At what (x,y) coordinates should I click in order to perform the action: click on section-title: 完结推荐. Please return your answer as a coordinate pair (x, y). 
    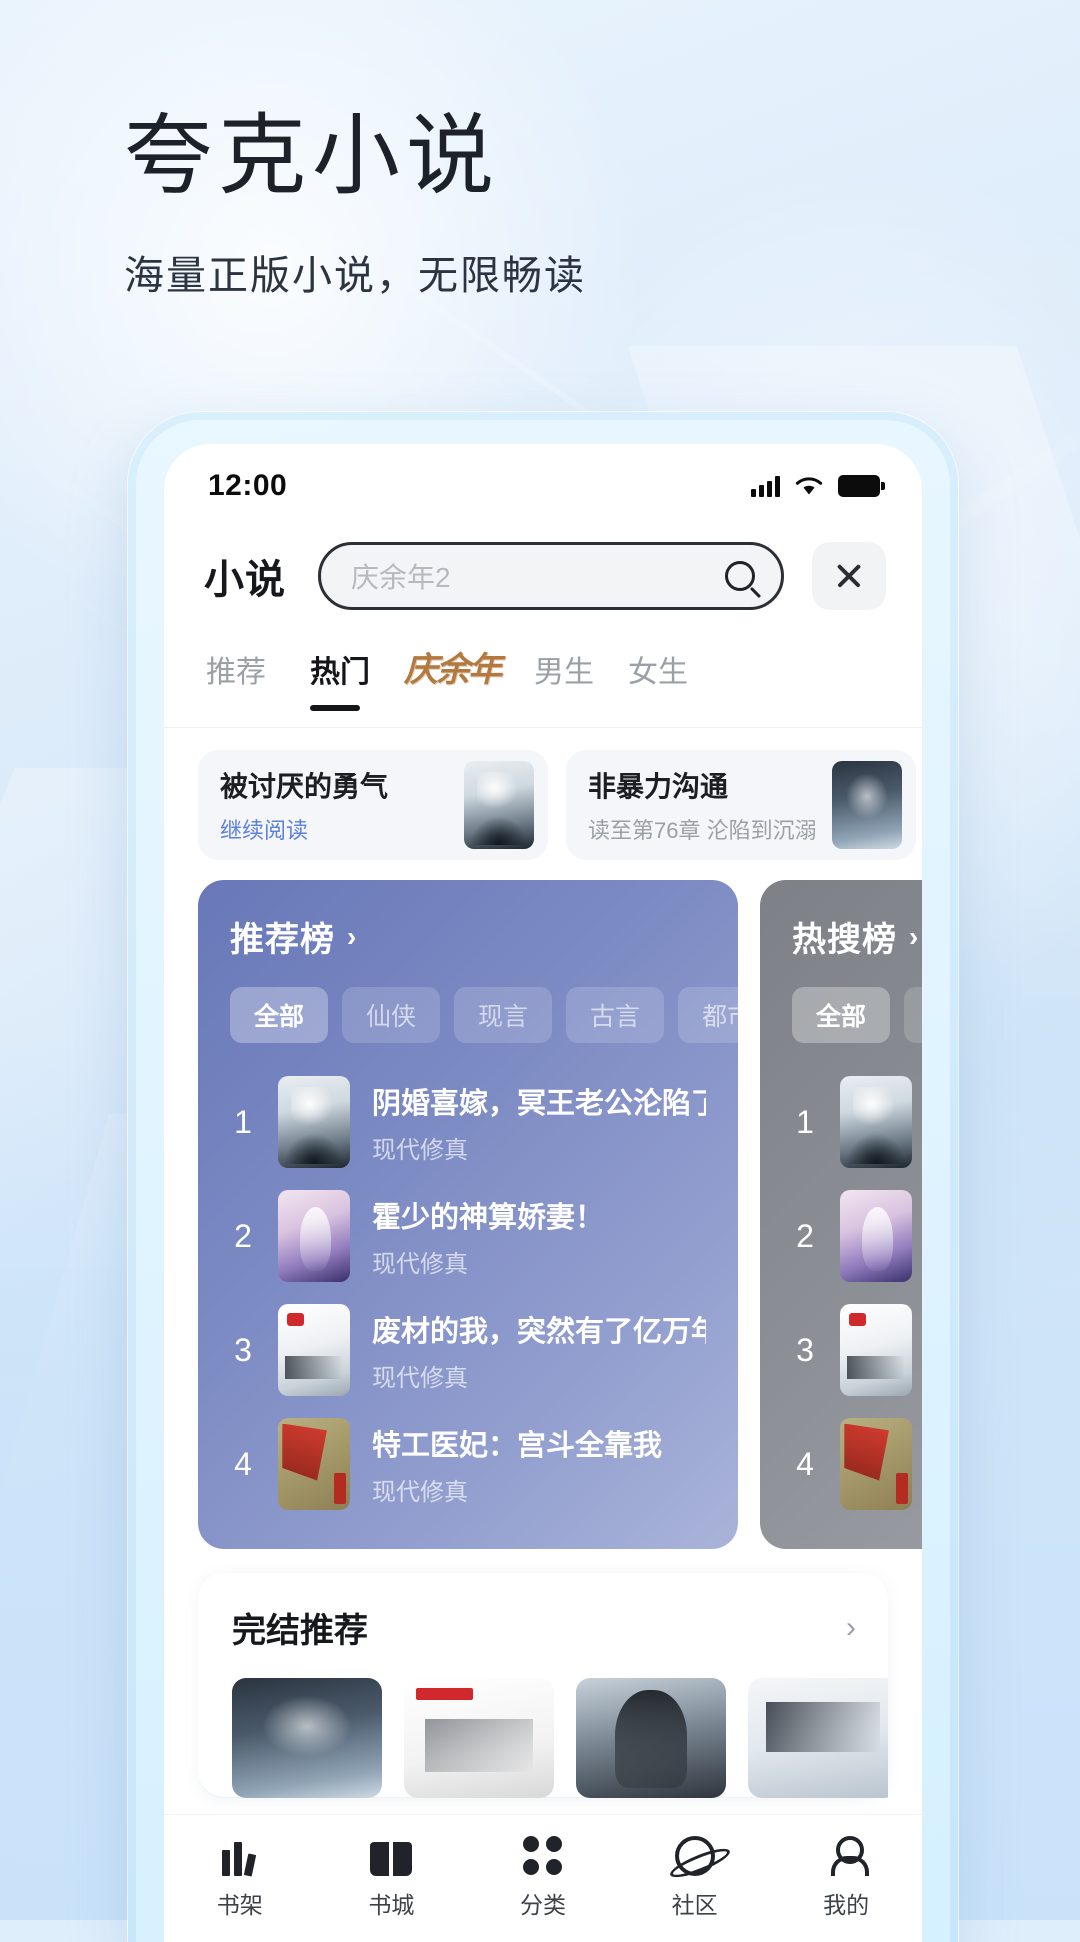
    Looking at the image, I should click on (300, 1631).